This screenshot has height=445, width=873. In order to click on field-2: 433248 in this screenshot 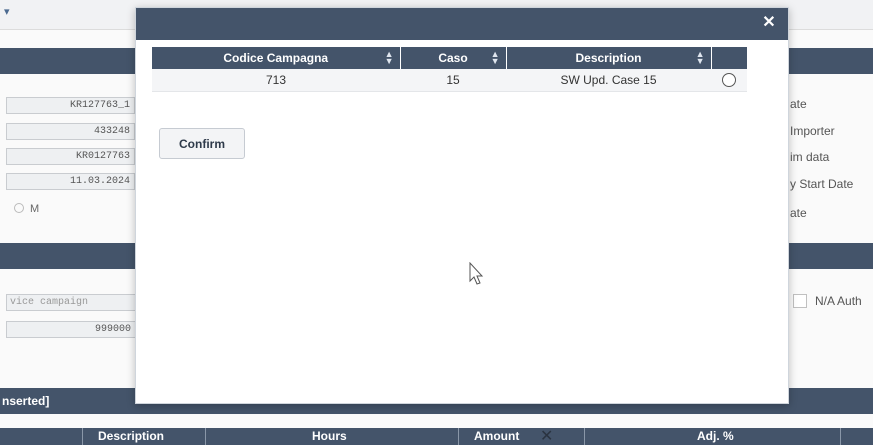, I will do `click(70, 131)`.